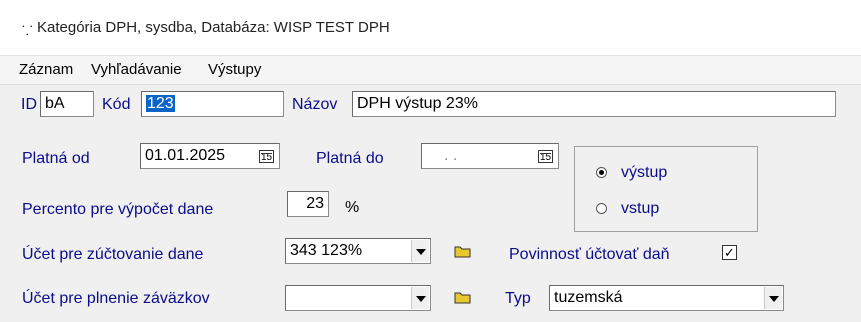  I want to click on menu-item-vystupy: Výstupy, so click(234, 69).